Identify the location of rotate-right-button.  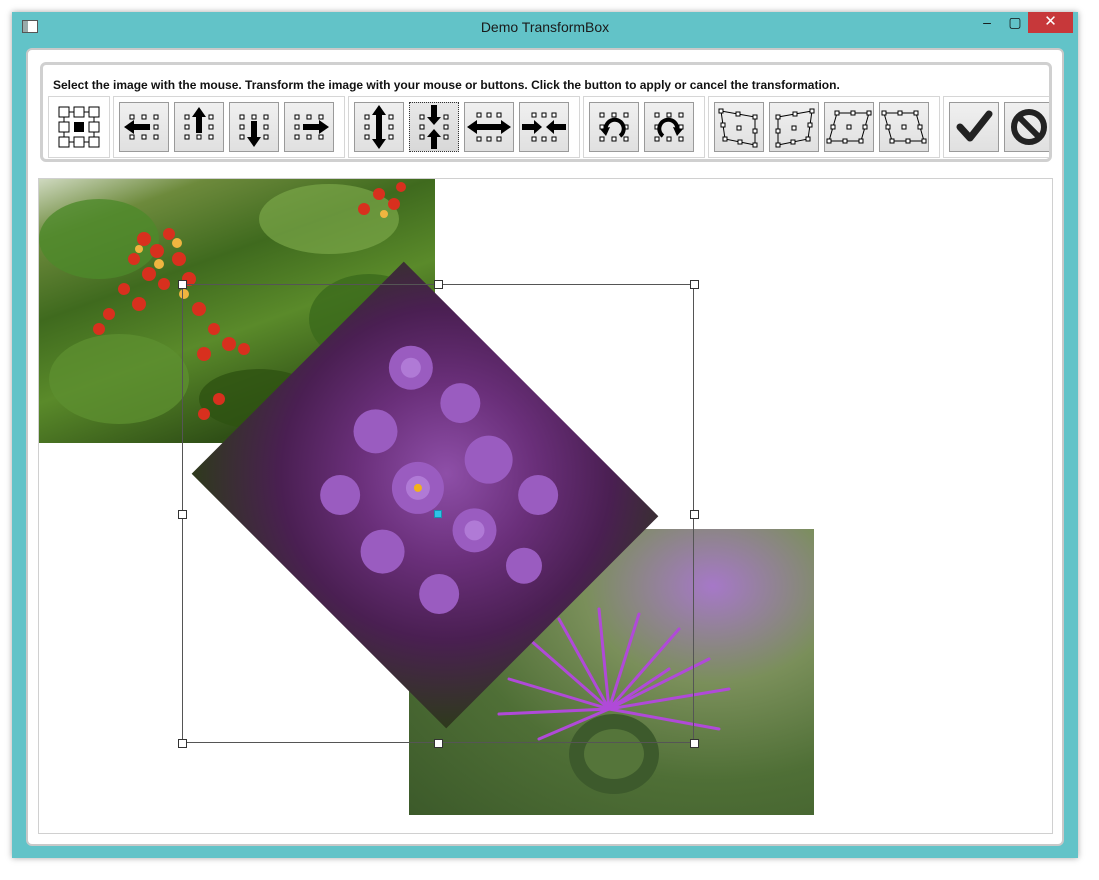
(669, 127).